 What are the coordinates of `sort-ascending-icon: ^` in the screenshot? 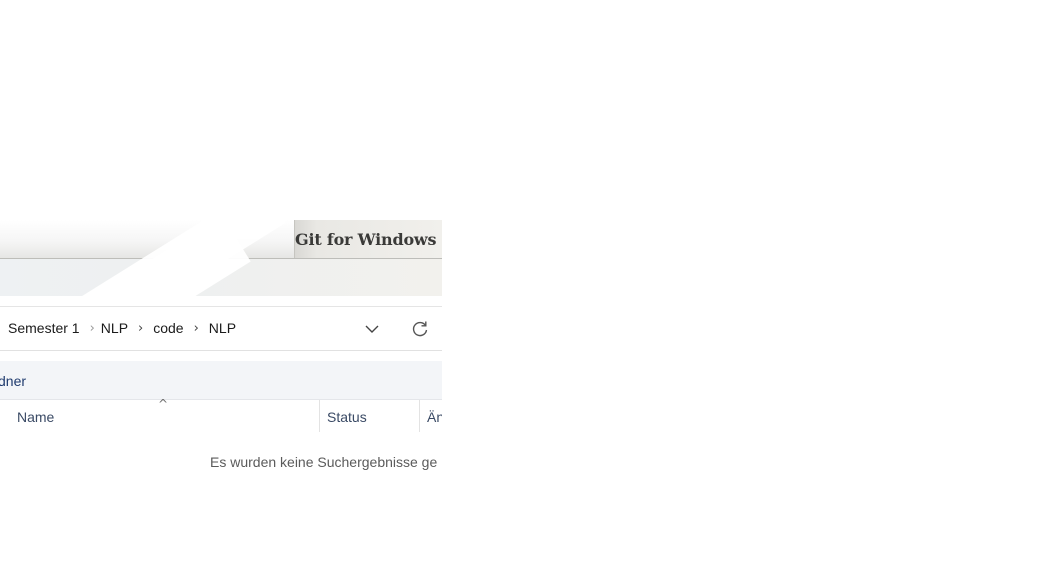 It's located at (163, 404).